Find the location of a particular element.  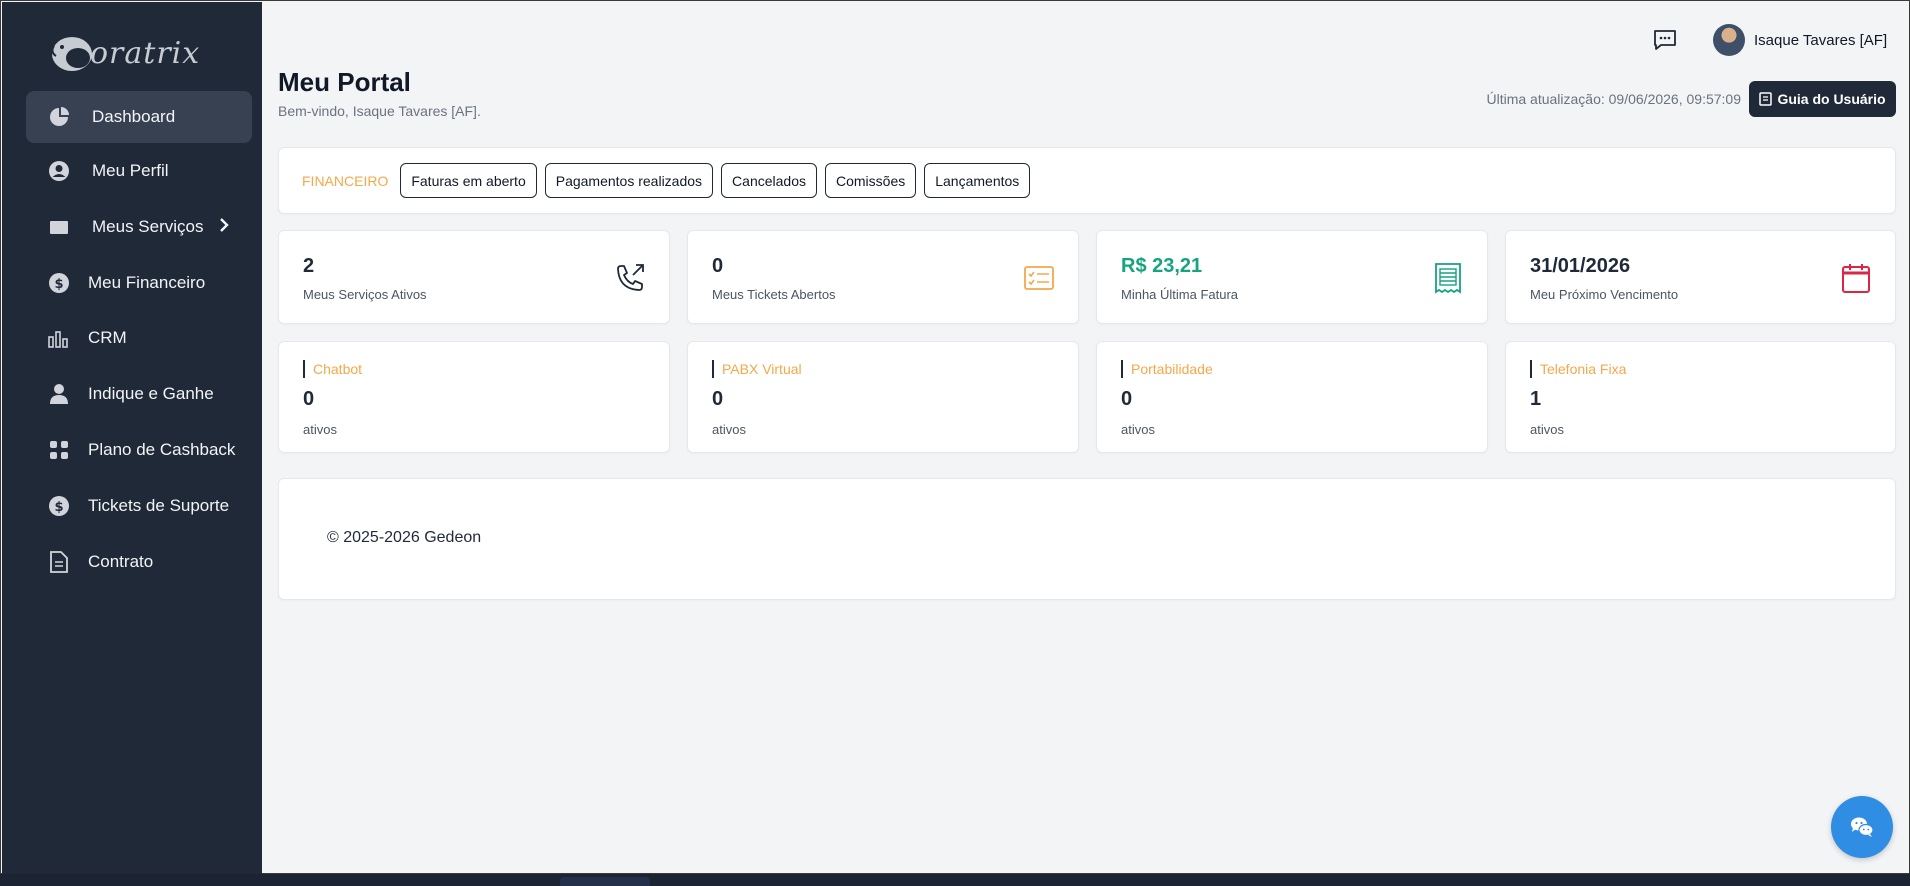

sidebar-item-label: Meu Financeiro is located at coordinates (147, 282).